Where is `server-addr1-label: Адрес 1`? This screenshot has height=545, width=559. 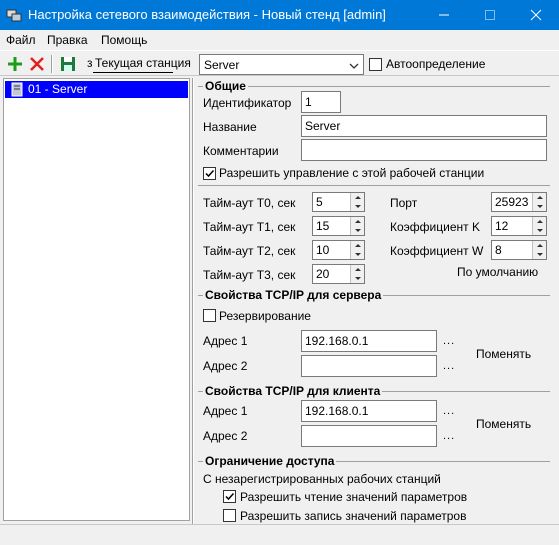 server-addr1-label: Адрес 1 is located at coordinates (225, 341).